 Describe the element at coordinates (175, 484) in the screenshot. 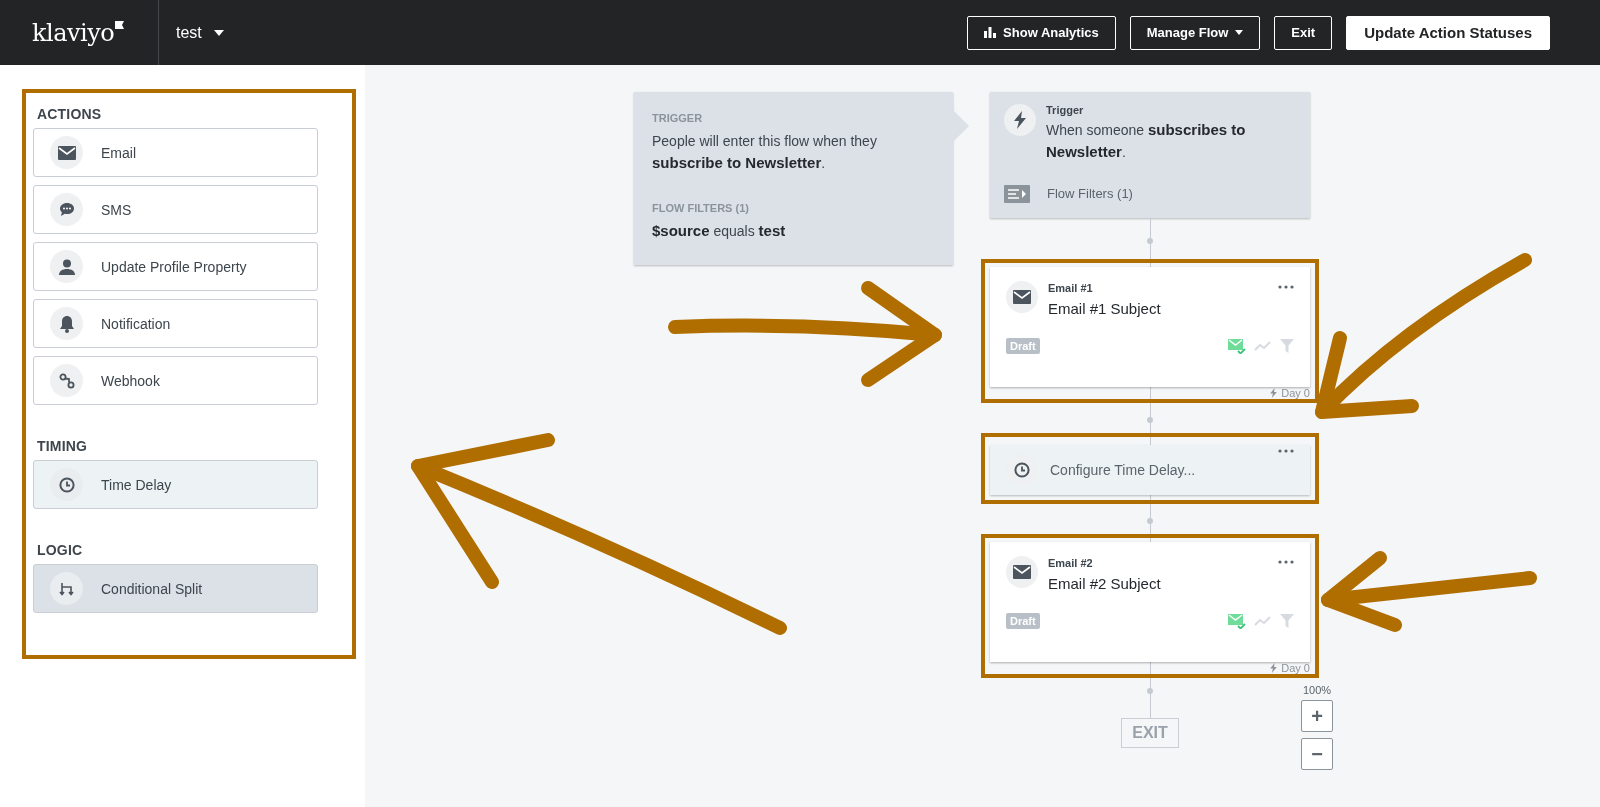

I see `sidebar-action-item: Time Delay` at that location.